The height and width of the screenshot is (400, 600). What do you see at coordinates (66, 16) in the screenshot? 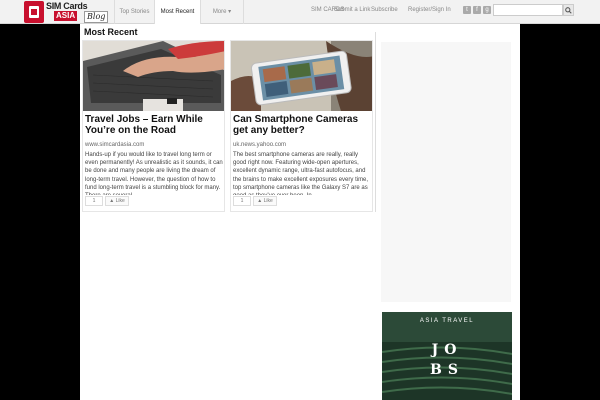
I see `logo-asia: ASIA` at bounding box center [66, 16].